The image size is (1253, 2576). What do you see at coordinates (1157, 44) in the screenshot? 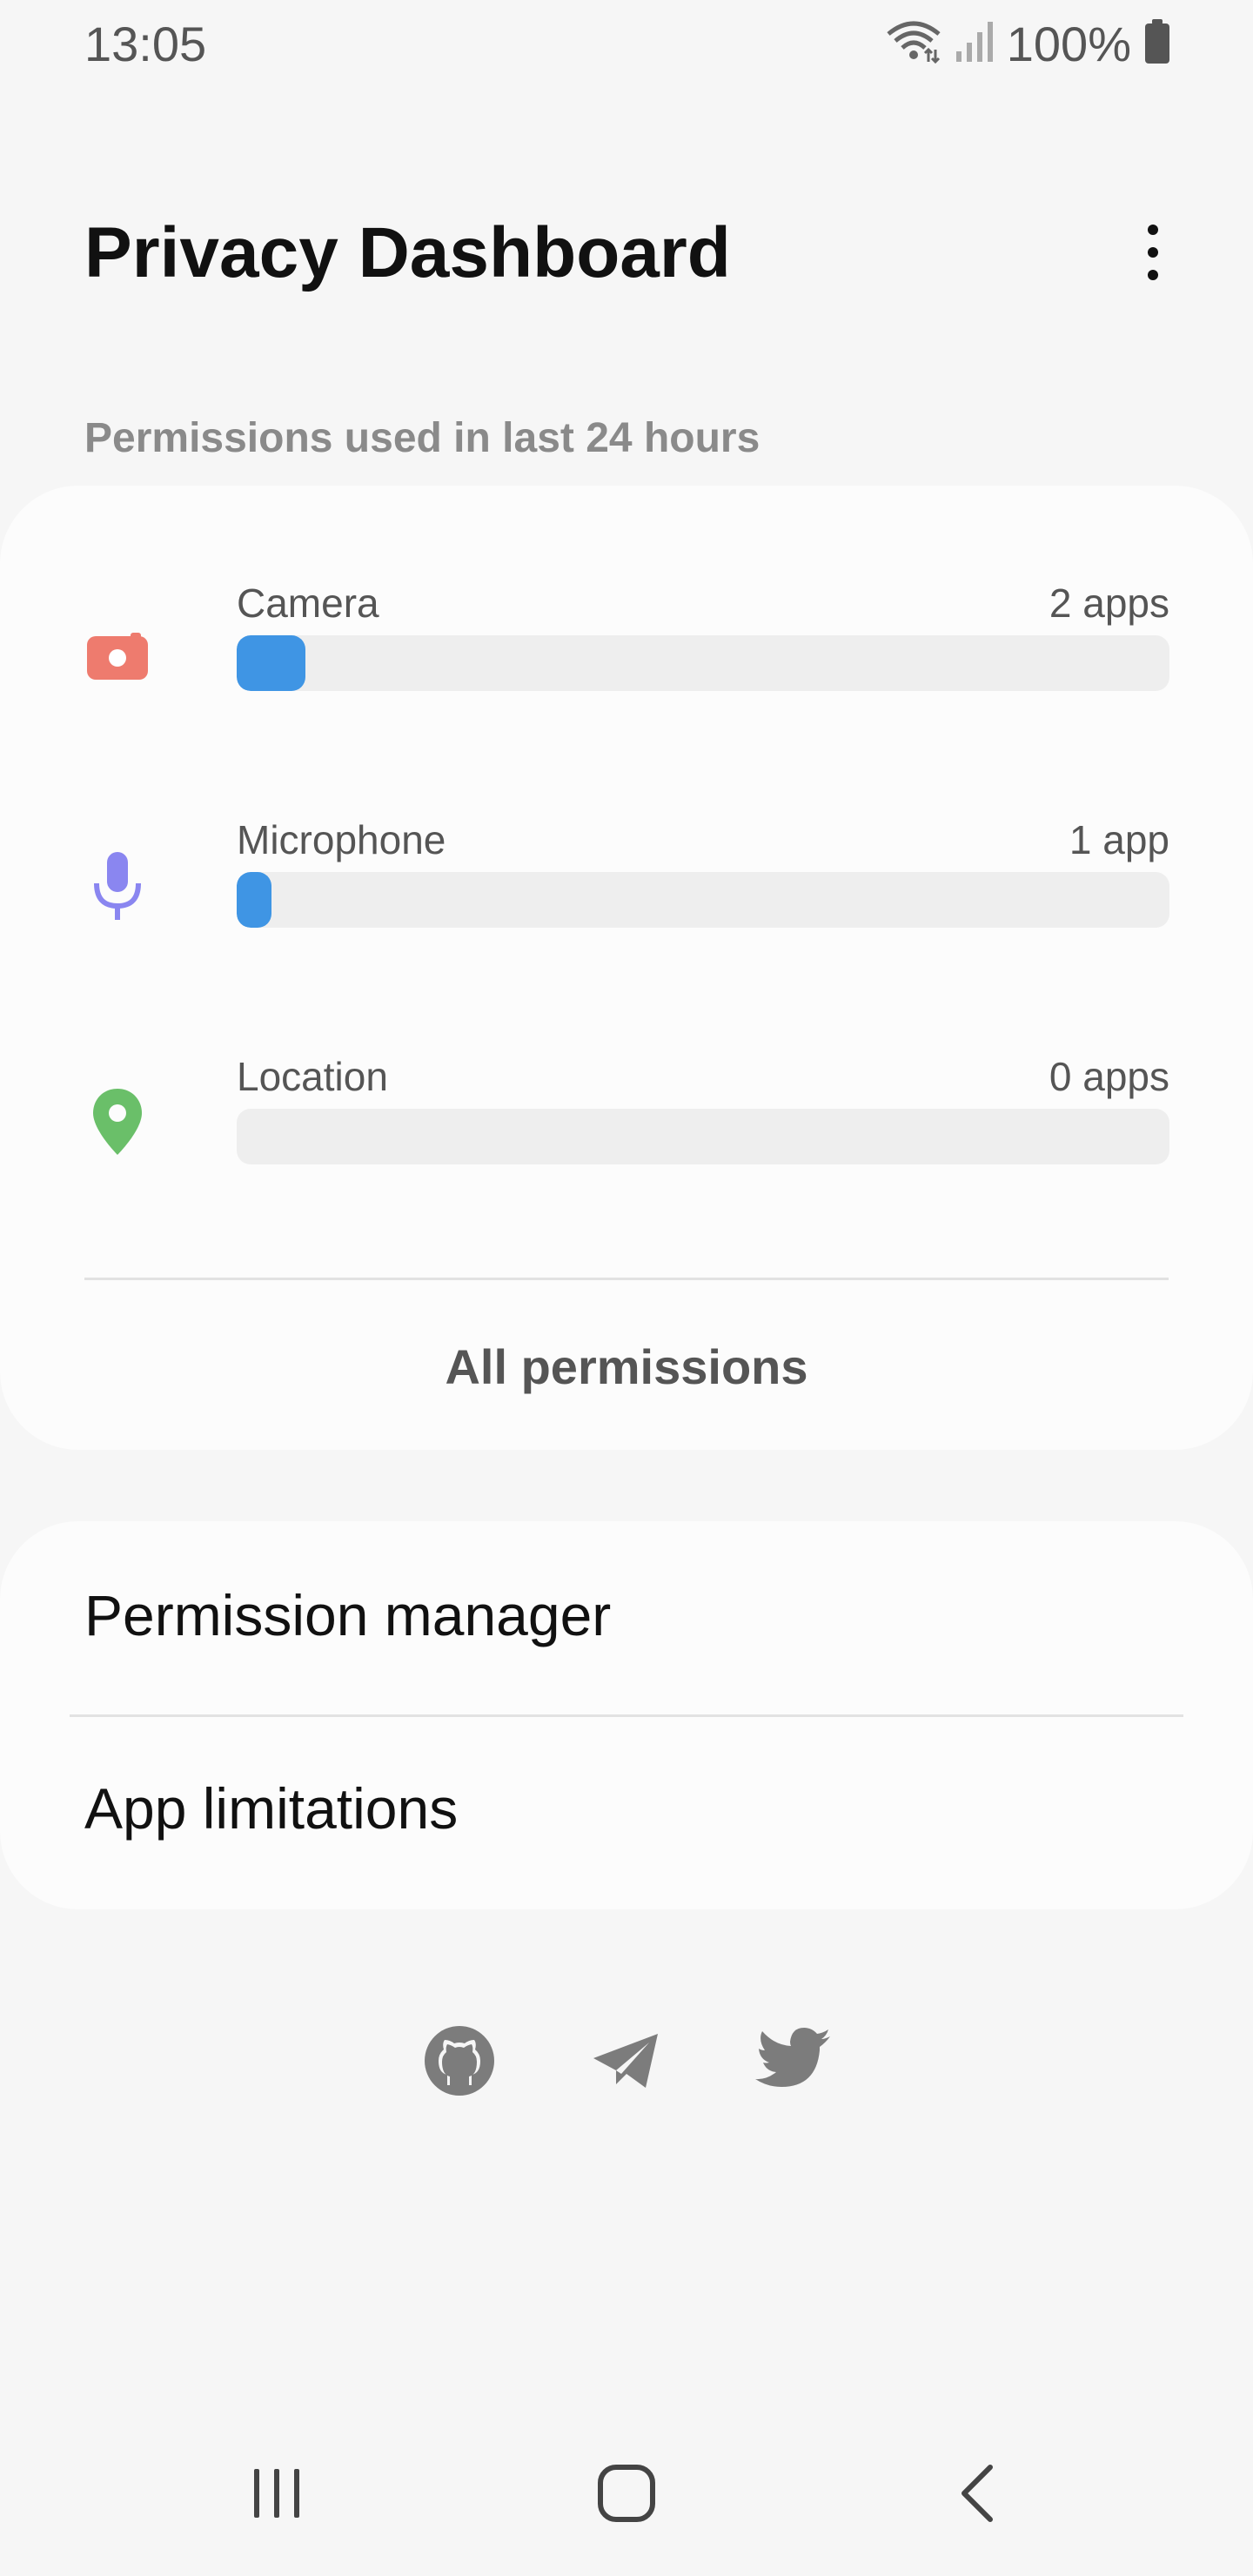
I see `battery-icon` at bounding box center [1157, 44].